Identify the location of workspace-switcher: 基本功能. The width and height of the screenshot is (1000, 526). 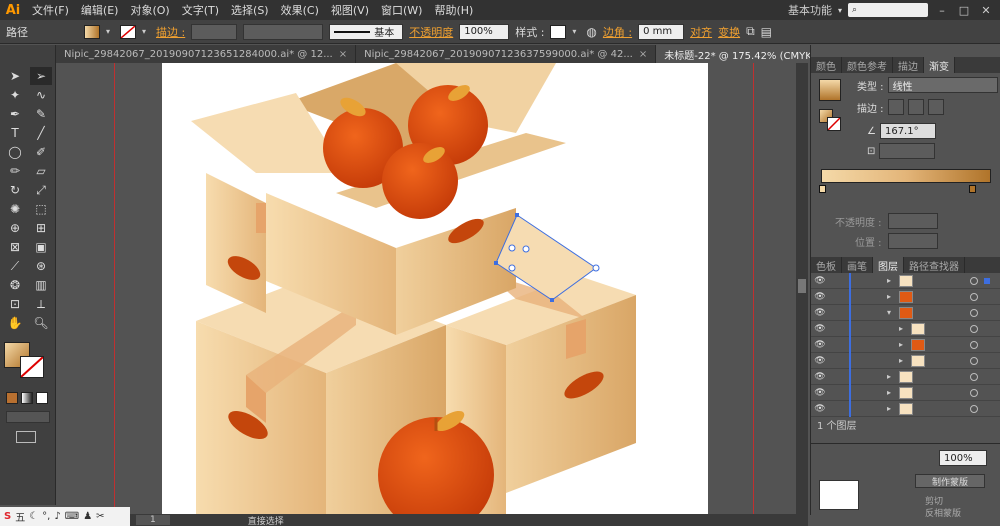
(810, 10).